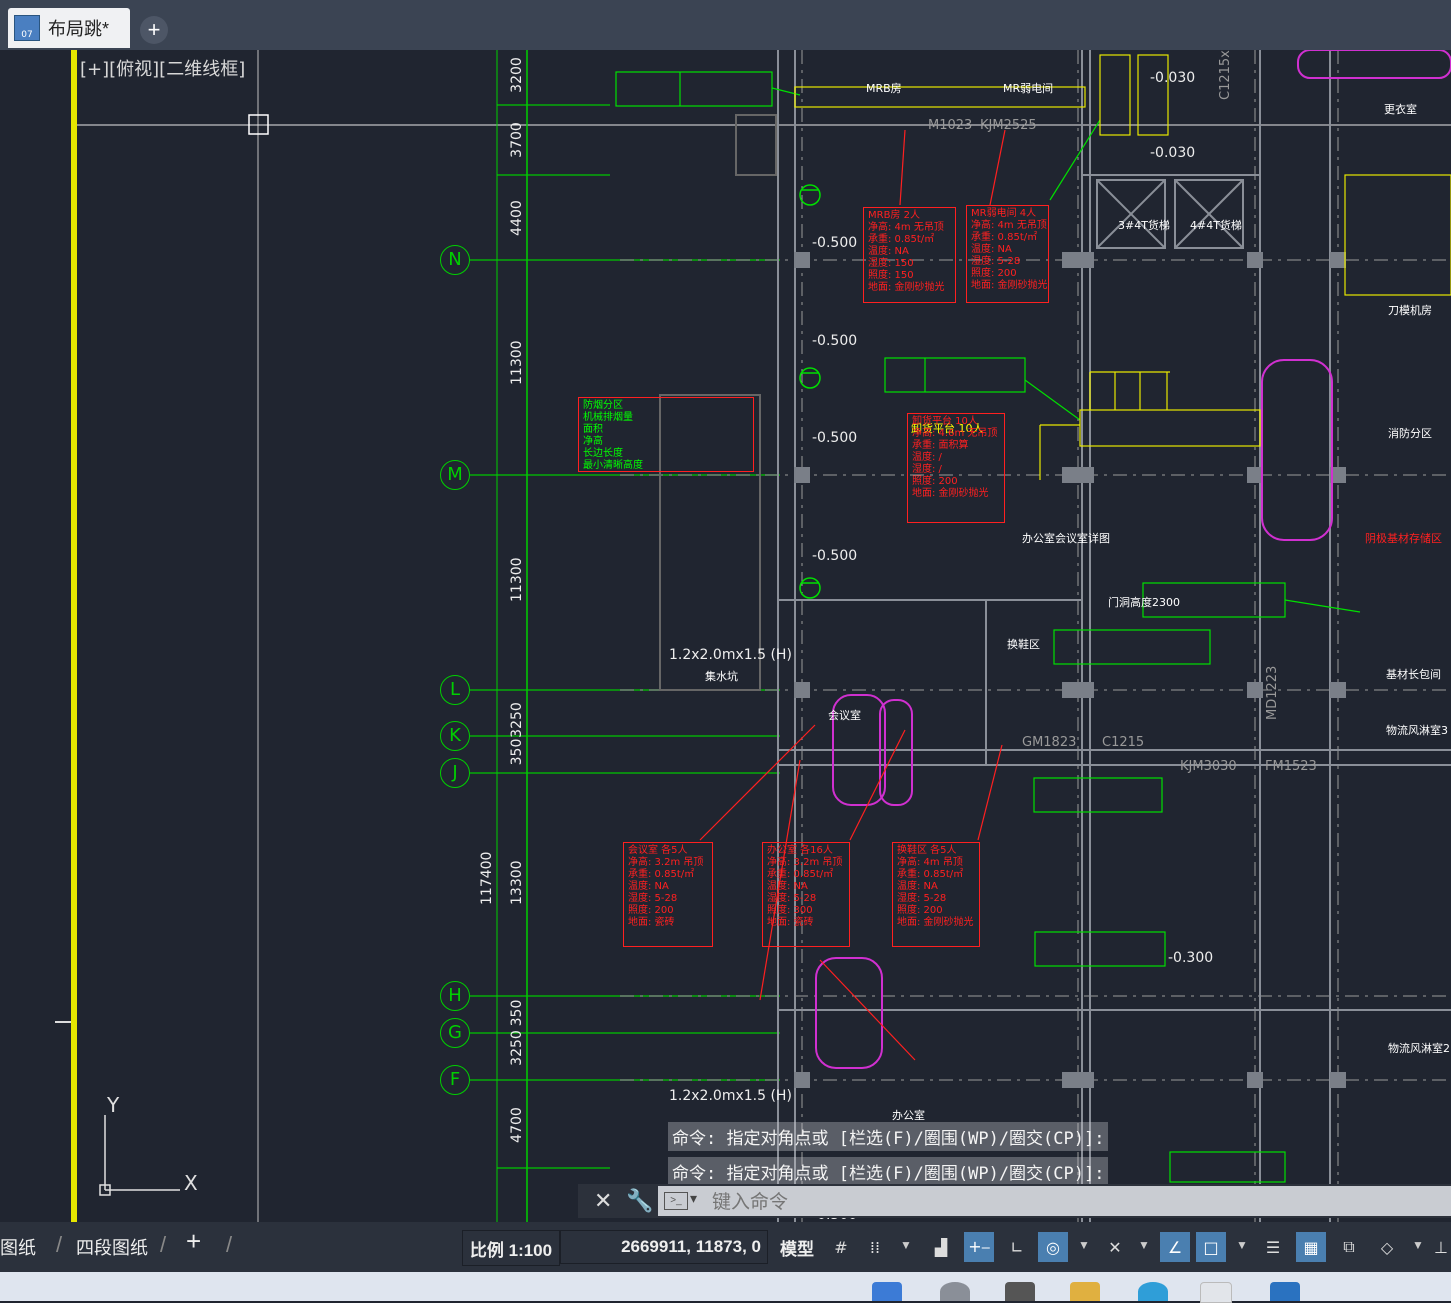 The width and height of the screenshot is (1451, 1303). Describe the element at coordinates (1400, 109) in the screenshot. I see `room-label: 更衣室` at that location.